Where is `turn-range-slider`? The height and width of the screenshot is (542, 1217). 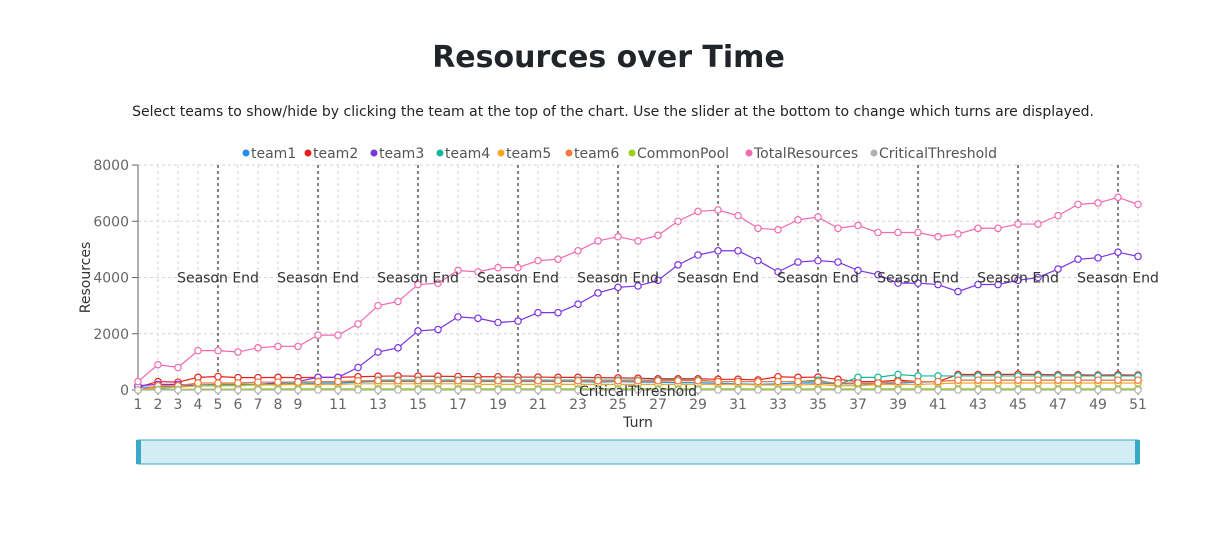
turn-range-slider is located at coordinates (638, 452).